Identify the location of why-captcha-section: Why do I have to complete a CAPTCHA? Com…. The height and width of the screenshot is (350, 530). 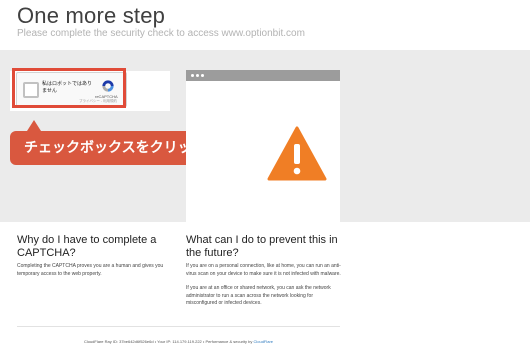
(92, 256).